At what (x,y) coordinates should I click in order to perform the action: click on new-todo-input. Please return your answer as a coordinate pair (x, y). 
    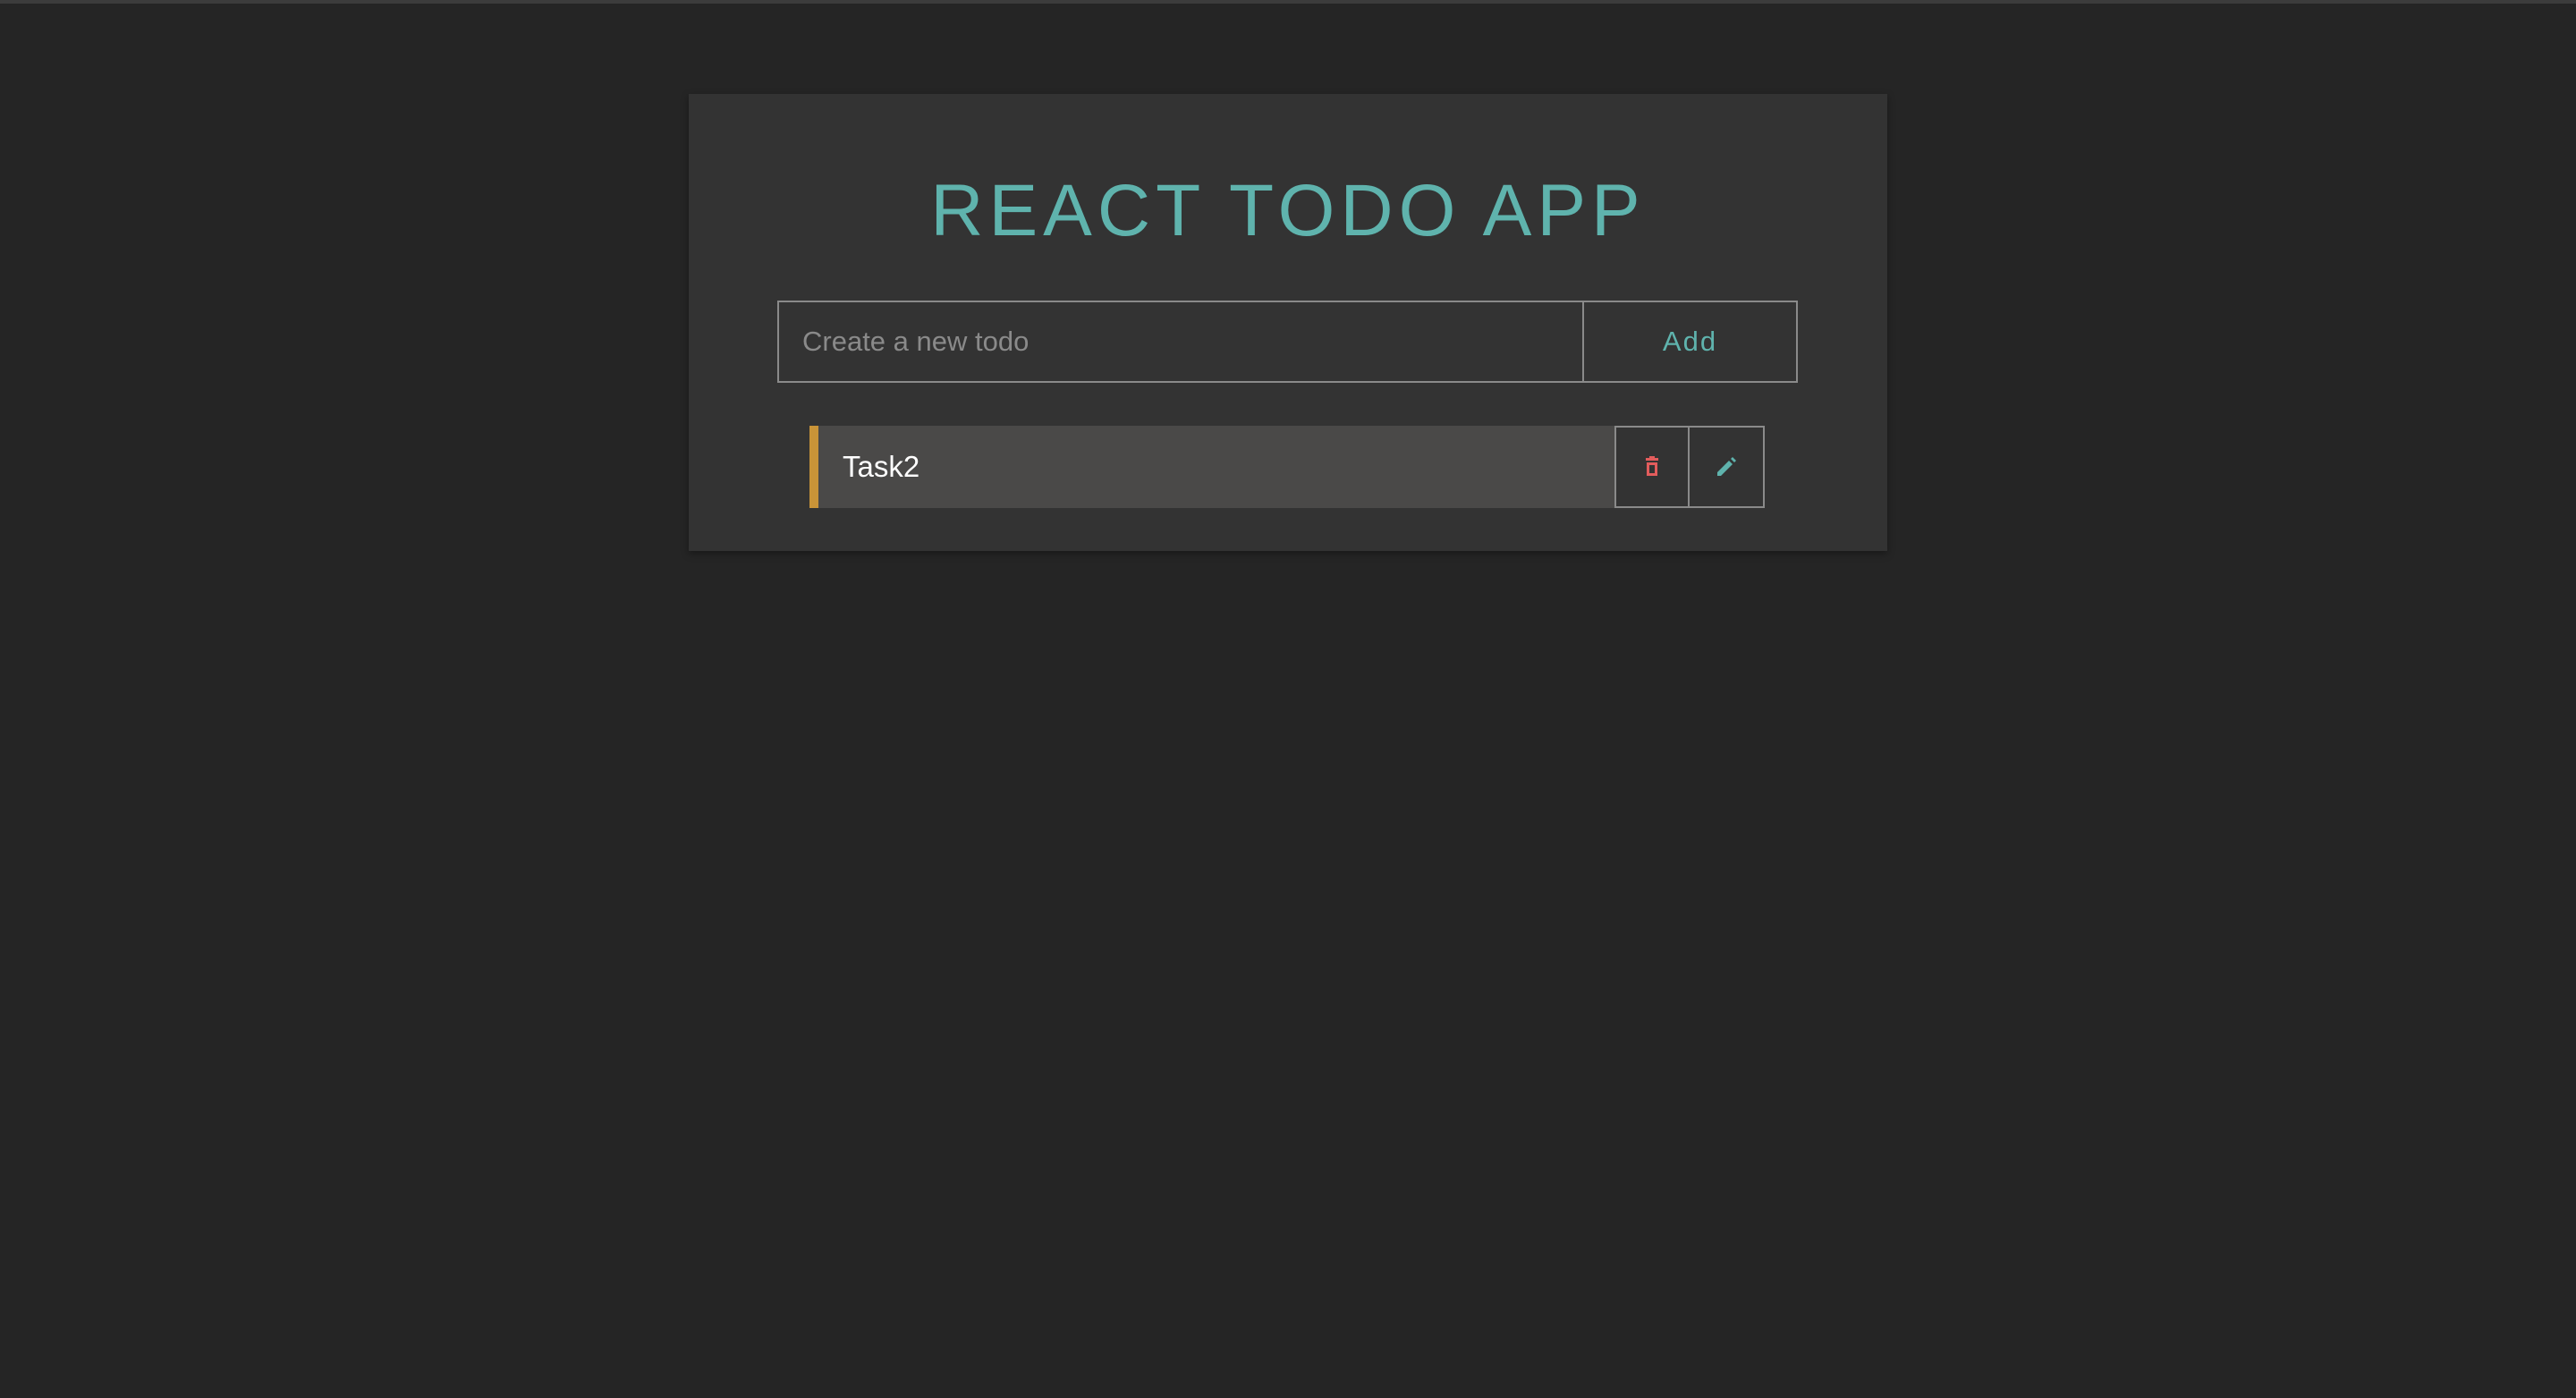
    Looking at the image, I should click on (1179, 342).